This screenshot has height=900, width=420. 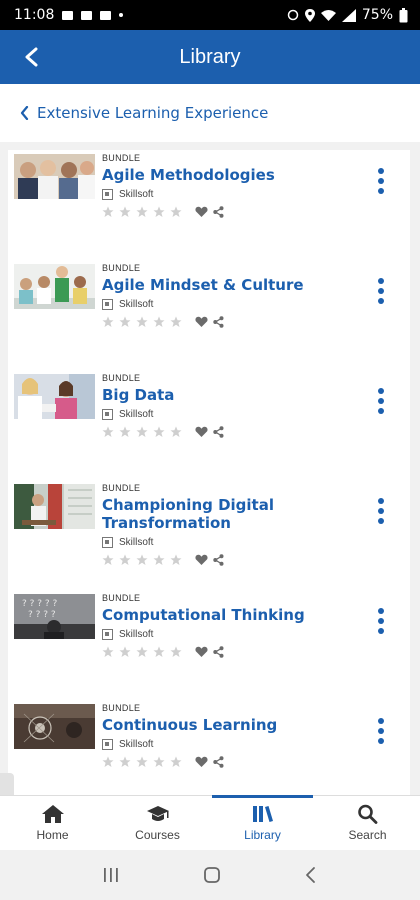 I want to click on home-icon, so click(x=52, y=814).